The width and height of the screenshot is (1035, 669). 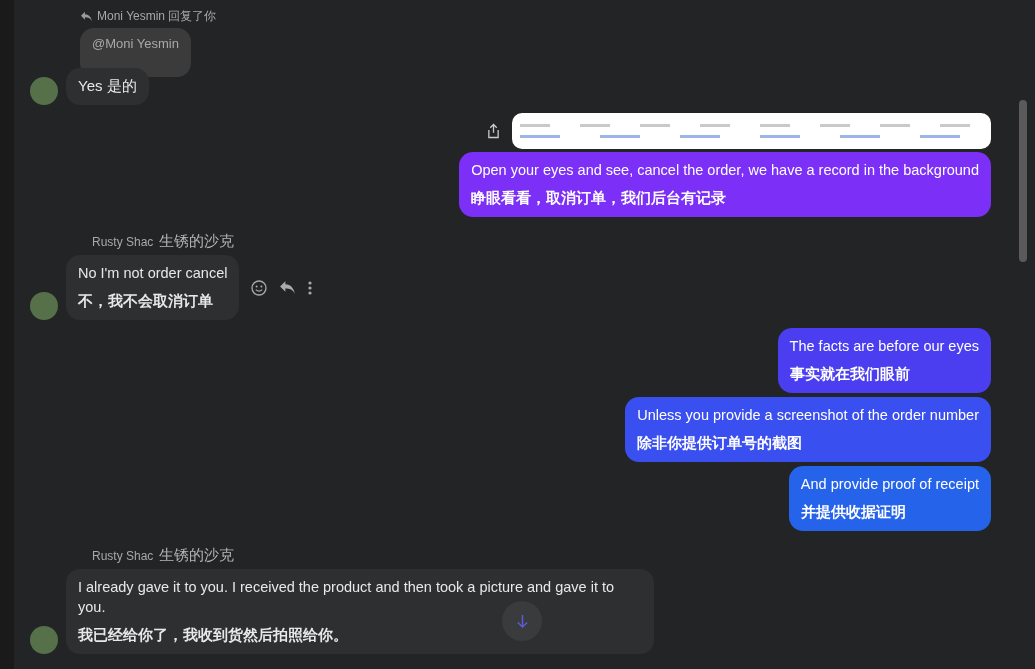 What do you see at coordinates (725, 170) in the screenshot?
I see `message-text: Open your eyes and see, cancel the order, we have a record in the background` at bounding box center [725, 170].